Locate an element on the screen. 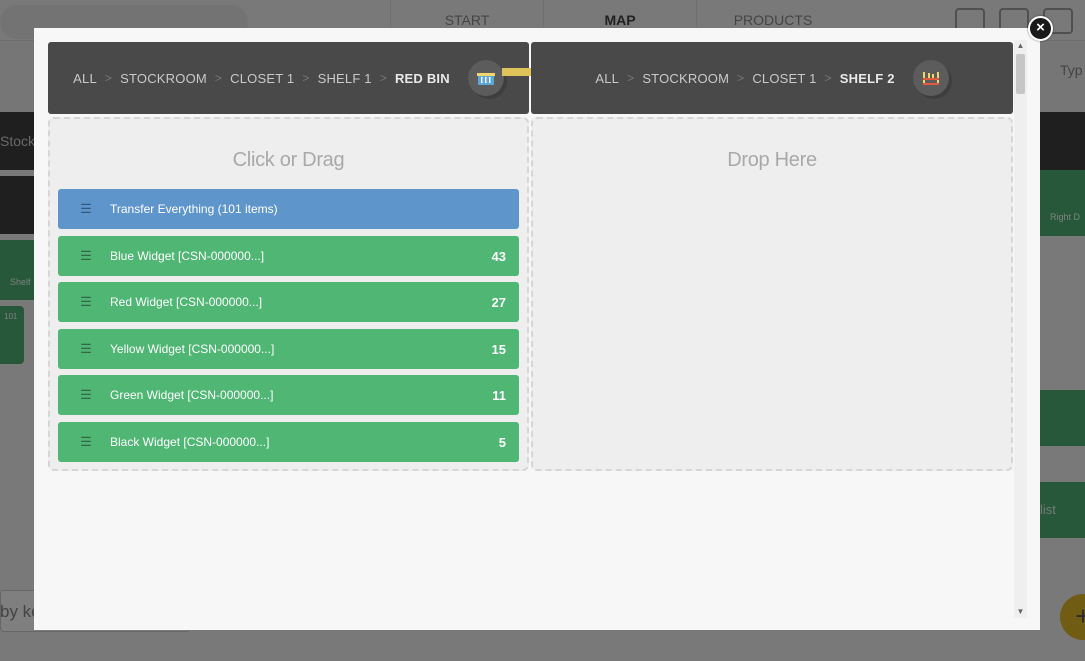 Image resolution: width=1085 pixels, height=661 pixels. panel-title-click-or-drag: Click or Drag is located at coordinates (288, 160).